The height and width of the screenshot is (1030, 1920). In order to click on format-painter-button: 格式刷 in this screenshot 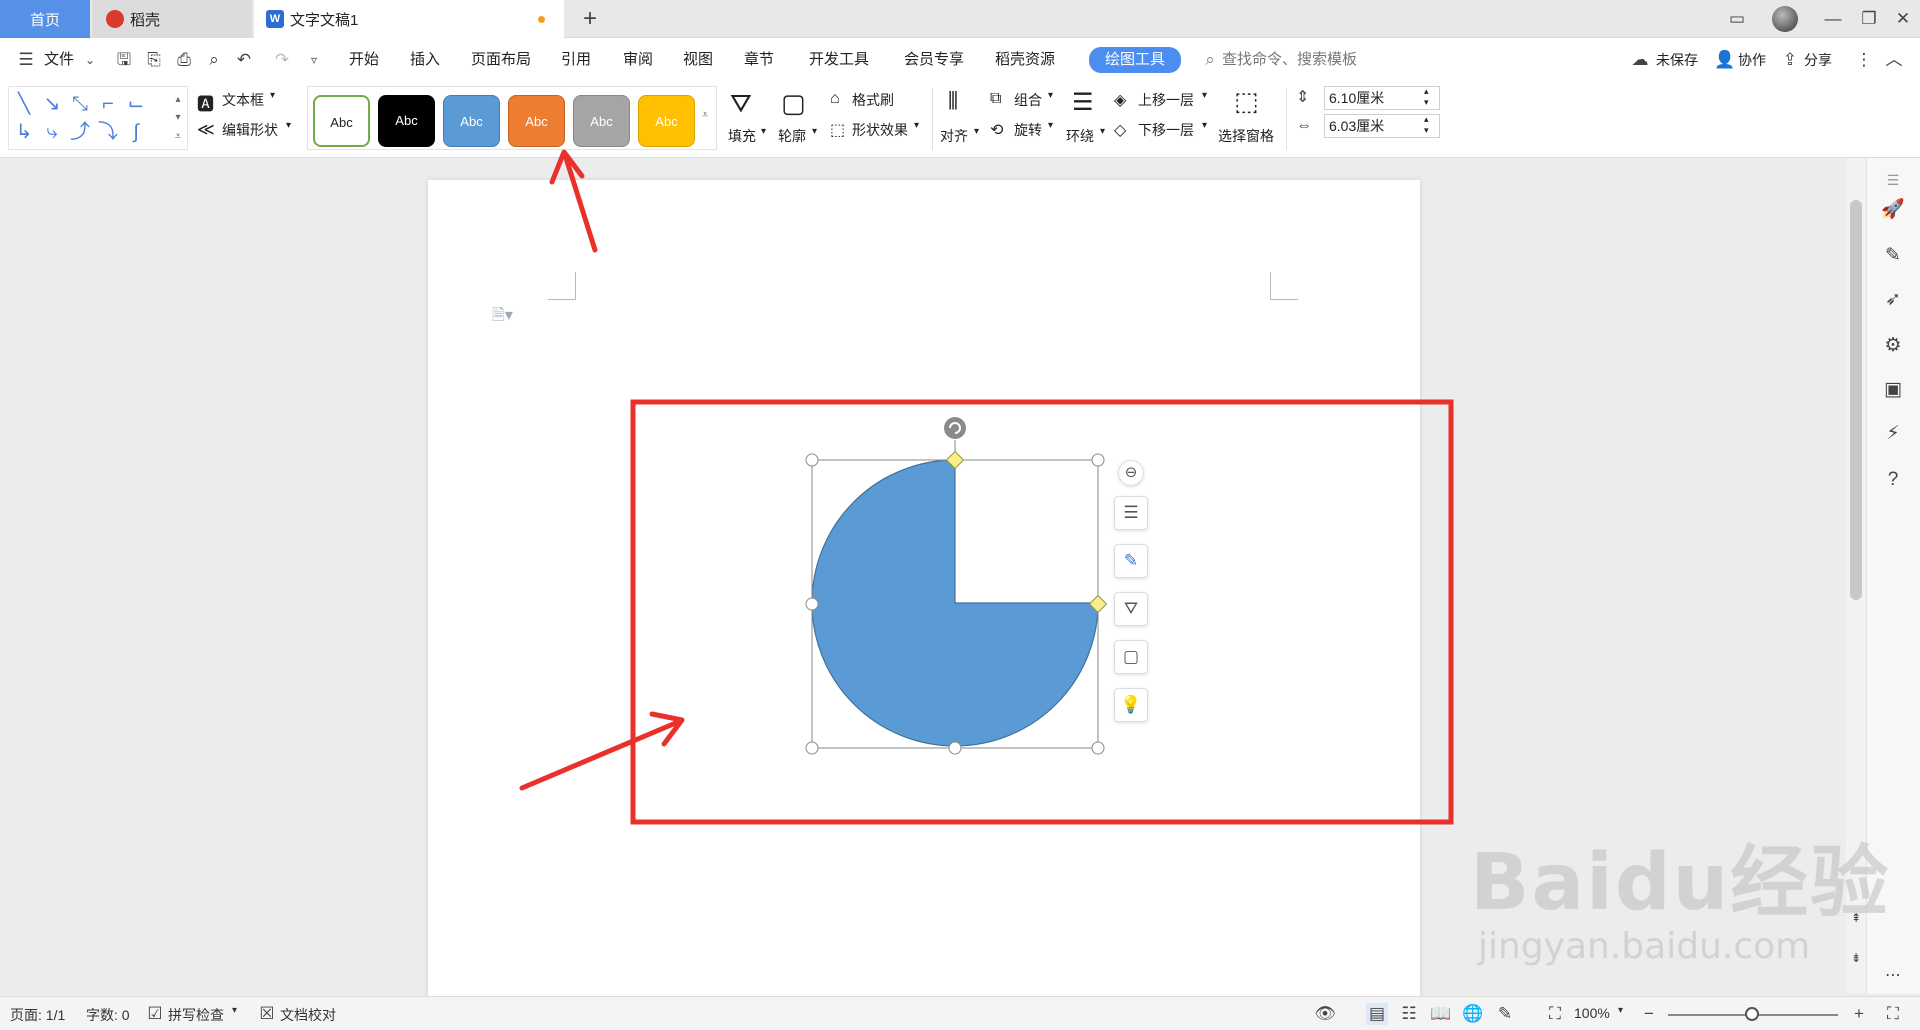, I will do `click(873, 100)`.